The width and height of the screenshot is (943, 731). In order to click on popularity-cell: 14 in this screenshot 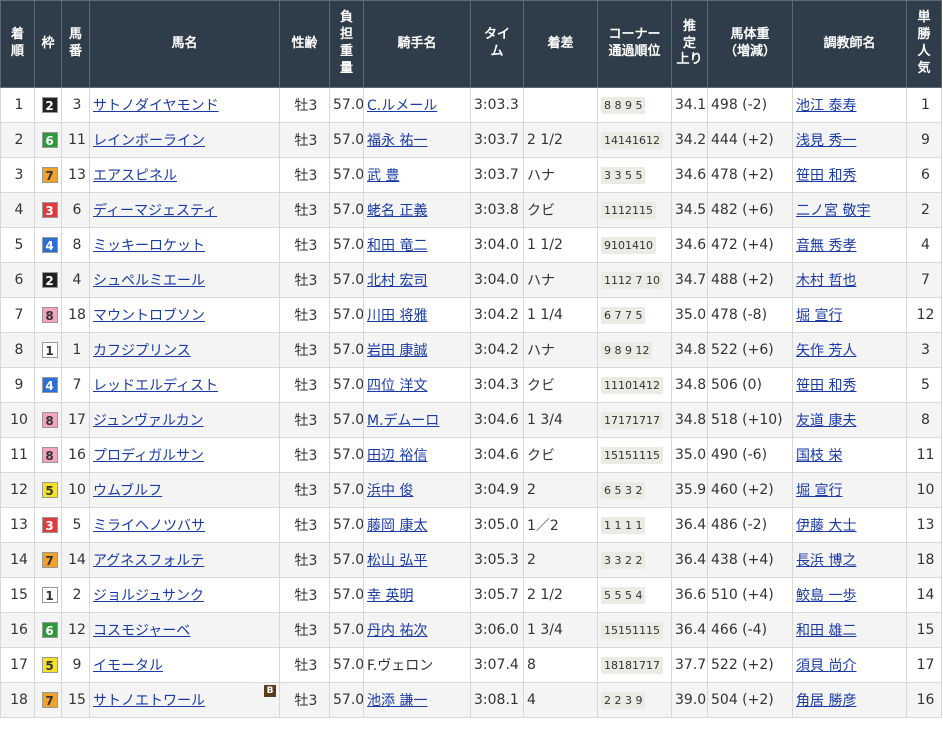, I will do `click(924, 595)`.